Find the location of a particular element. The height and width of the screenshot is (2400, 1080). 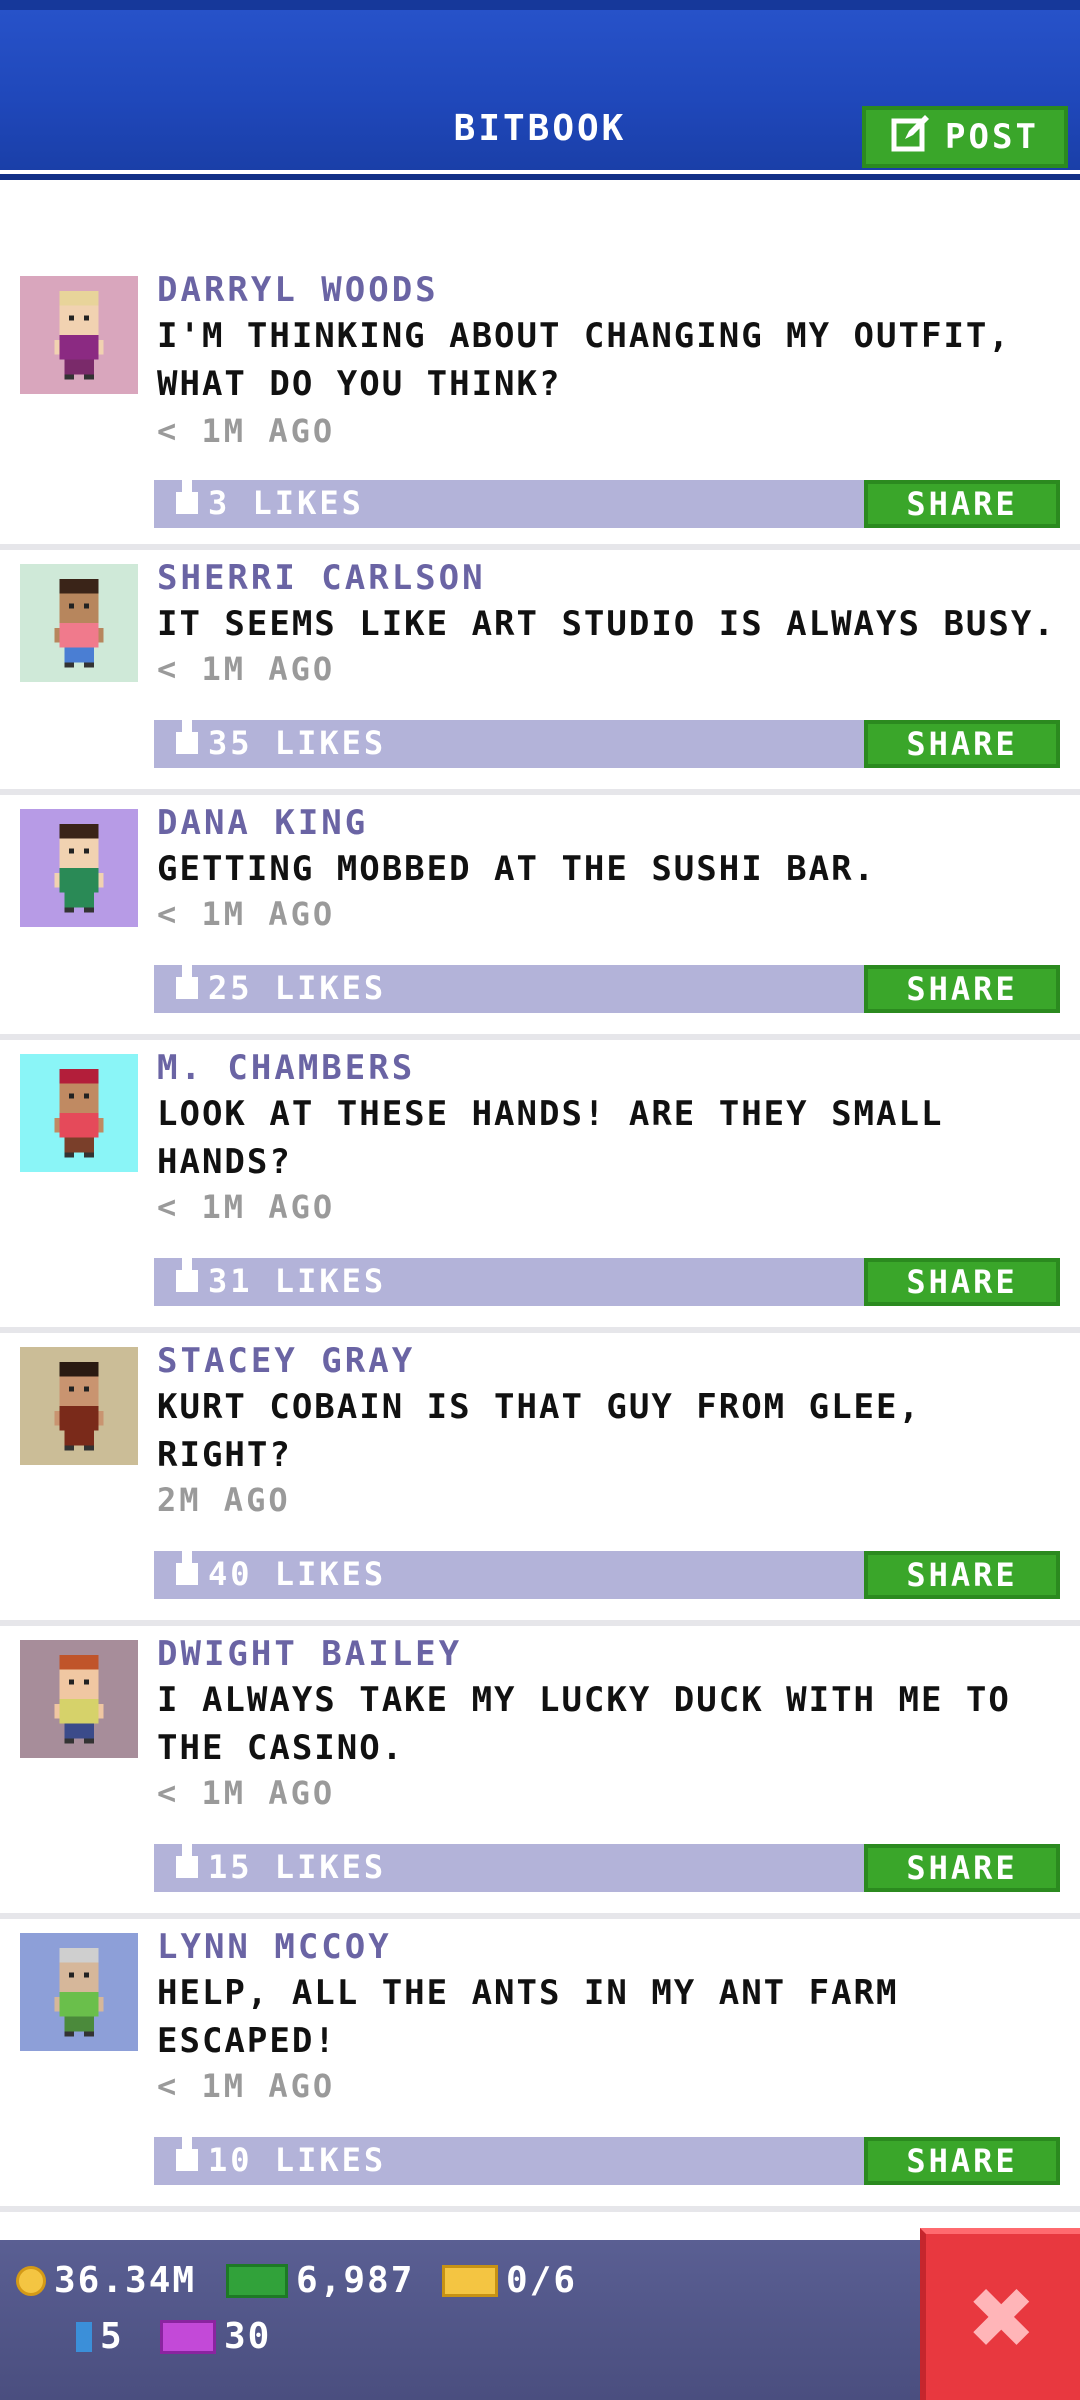

like-count: 25 LIKES is located at coordinates (281, 986).